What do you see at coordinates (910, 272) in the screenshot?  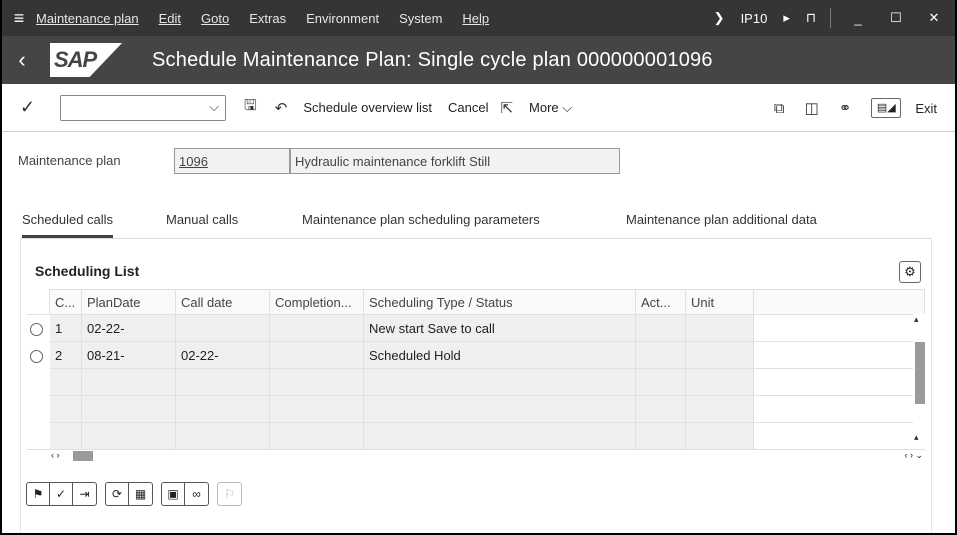 I see `gear-icon: ⚙` at bounding box center [910, 272].